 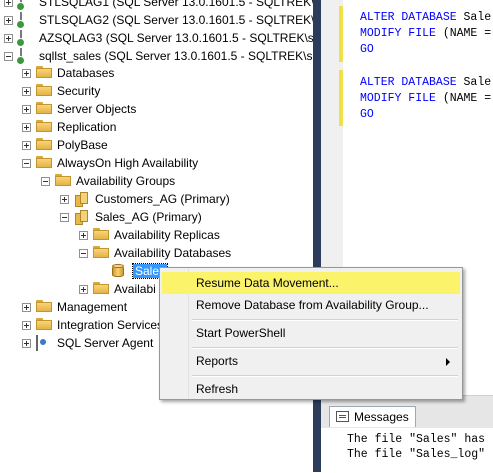 What do you see at coordinates (311, 389) in the screenshot?
I see `menu-item-refresh: Refresh` at bounding box center [311, 389].